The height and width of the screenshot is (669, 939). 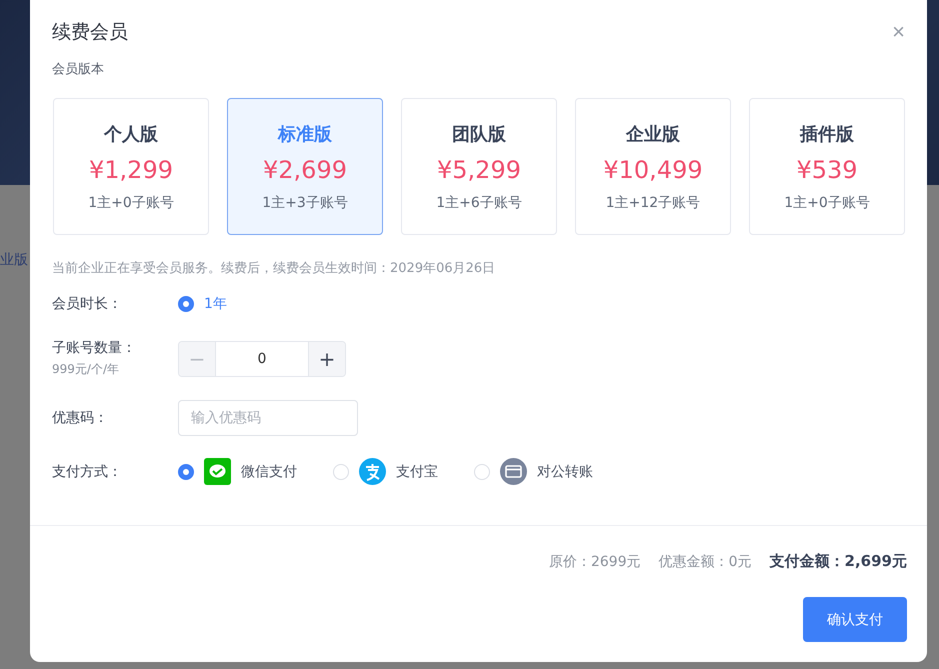 I want to click on option-label: 1年, so click(x=215, y=304).